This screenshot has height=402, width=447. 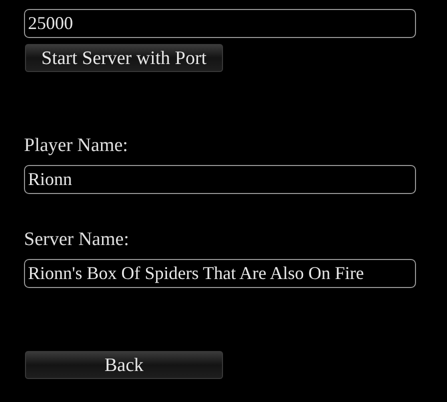 I want to click on port-field: 25000, so click(x=220, y=23).